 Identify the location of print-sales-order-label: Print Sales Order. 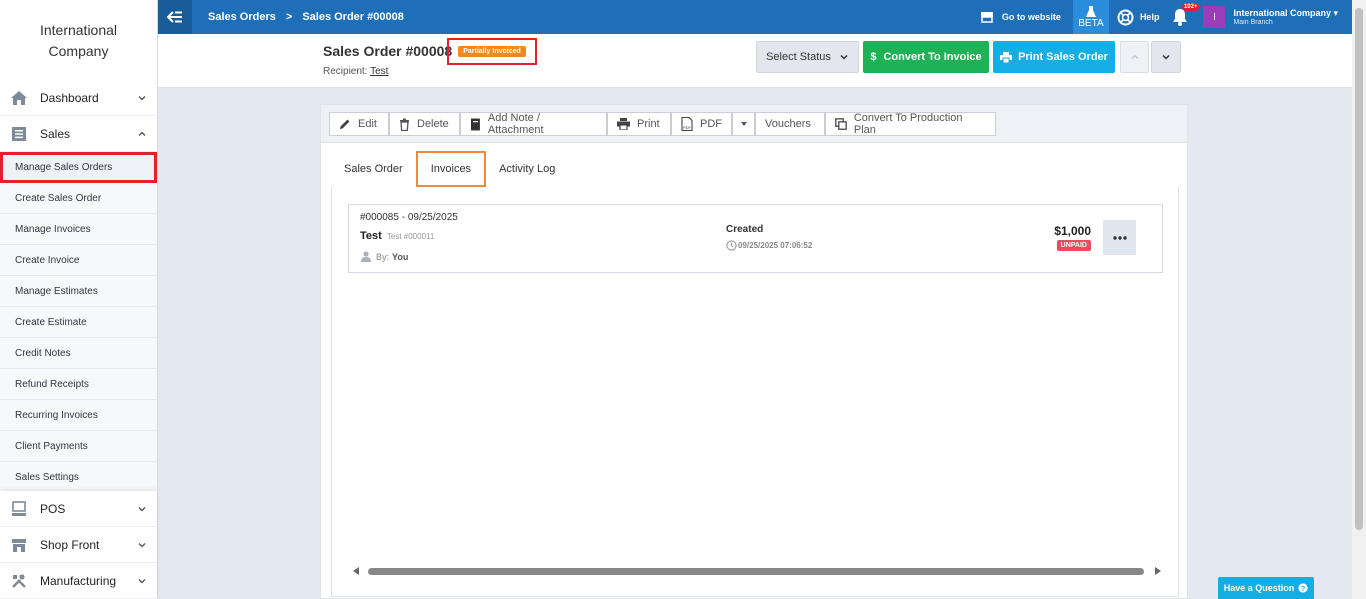
(1063, 57).